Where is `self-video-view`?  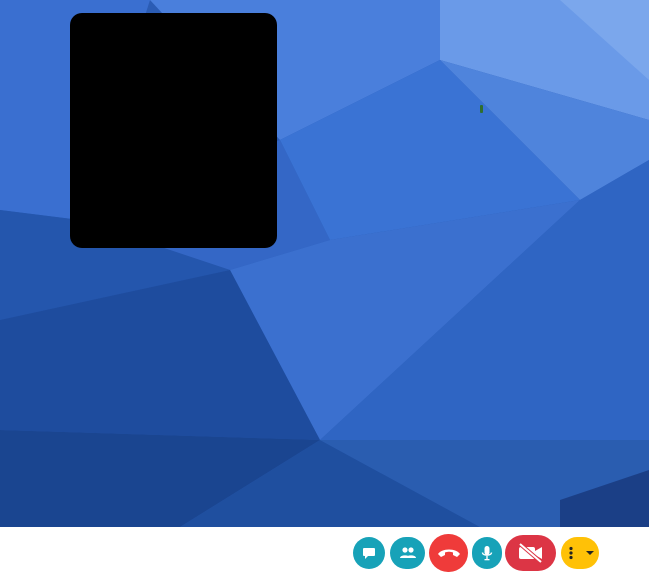 self-video-view is located at coordinates (173, 130).